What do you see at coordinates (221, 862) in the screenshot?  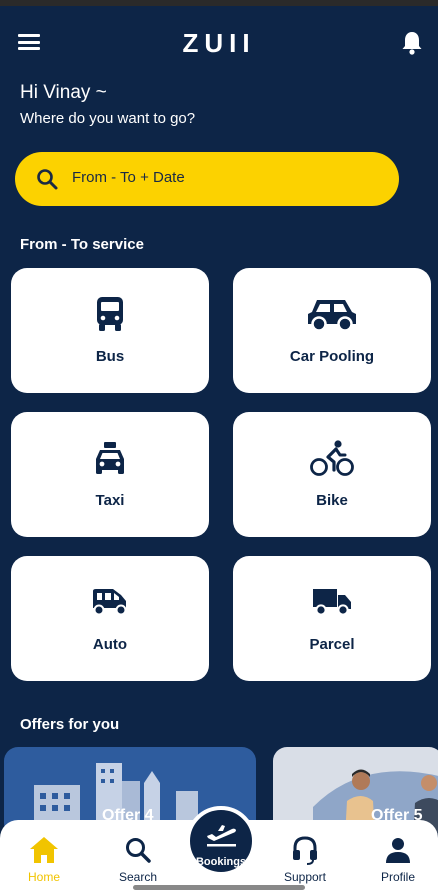 I see `bookings-label: Bookings` at bounding box center [221, 862].